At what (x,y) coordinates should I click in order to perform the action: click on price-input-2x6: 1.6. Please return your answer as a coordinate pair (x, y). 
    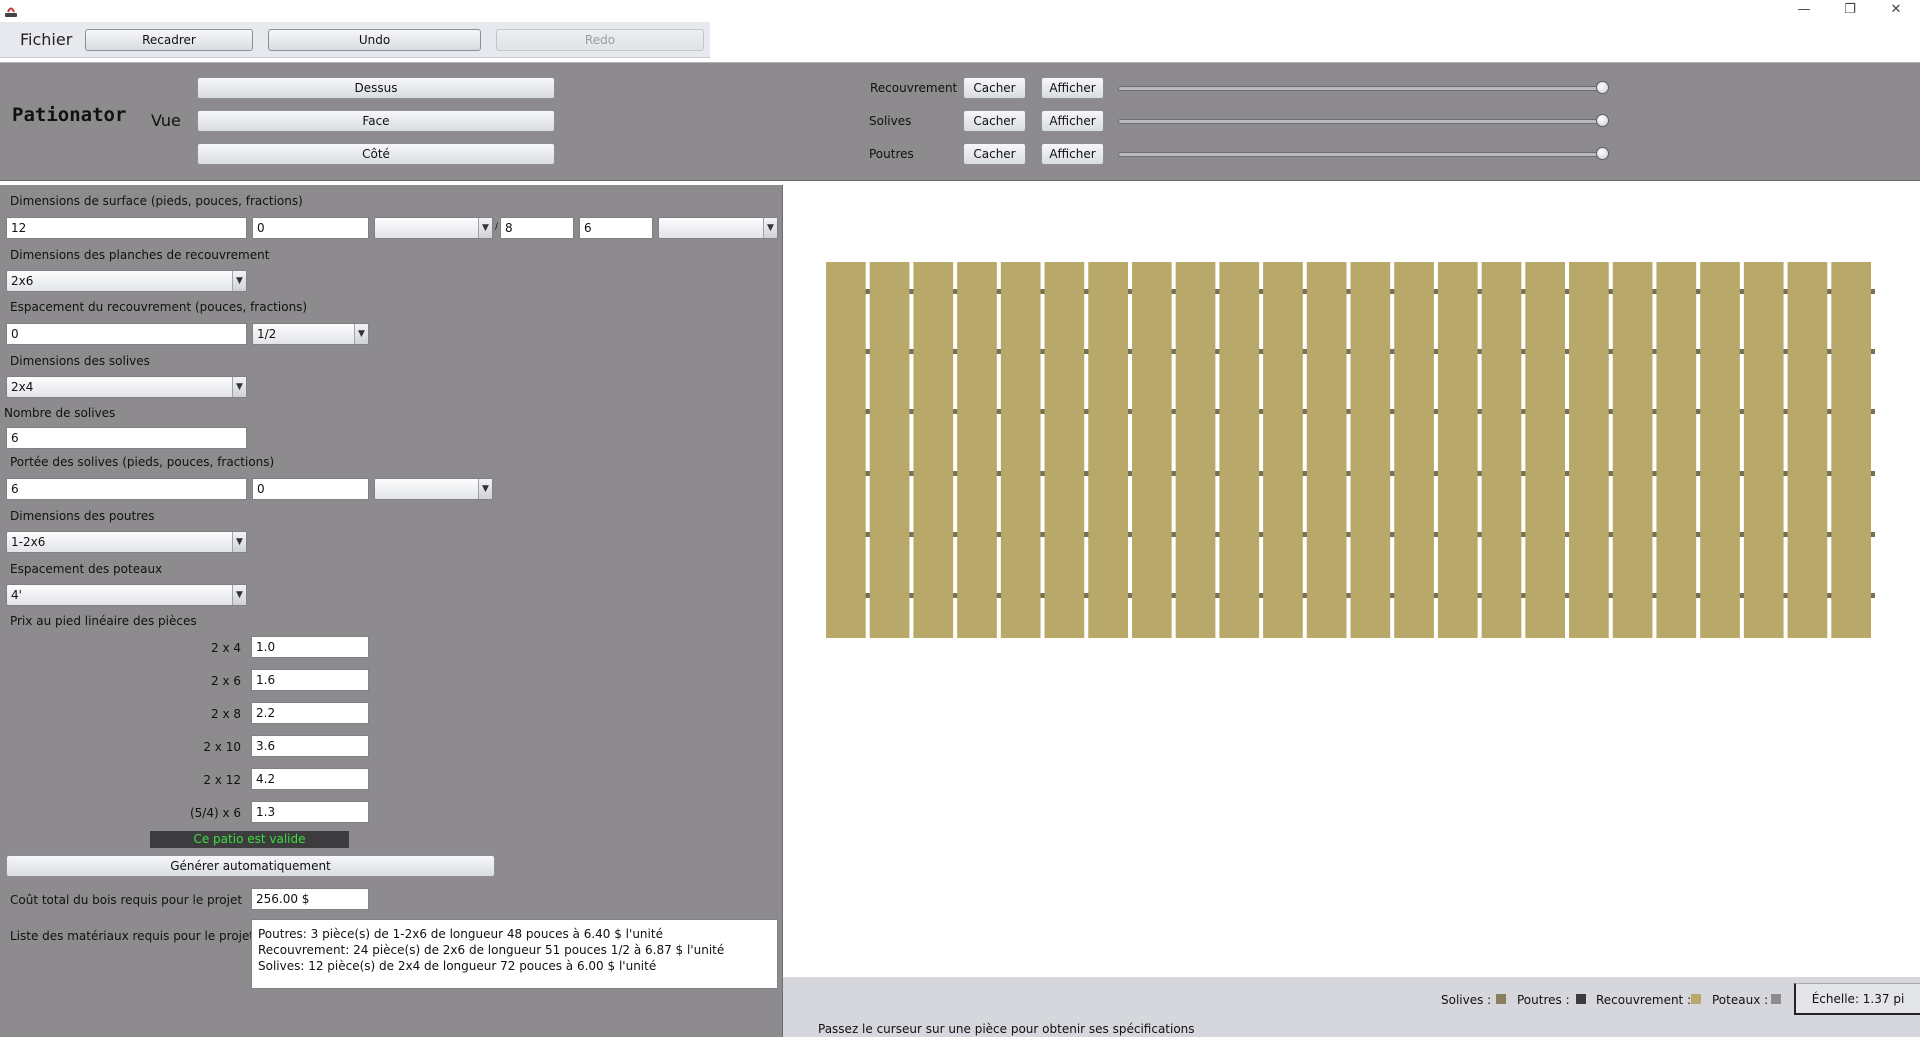
    Looking at the image, I should click on (310, 680).